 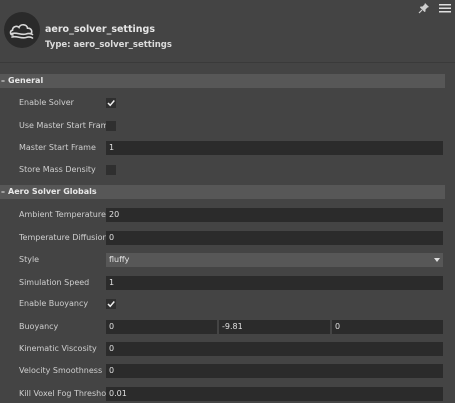 What do you see at coordinates (451, 233) in the screenshot?
I see `scrollbar` at bounding box center [451, 233].